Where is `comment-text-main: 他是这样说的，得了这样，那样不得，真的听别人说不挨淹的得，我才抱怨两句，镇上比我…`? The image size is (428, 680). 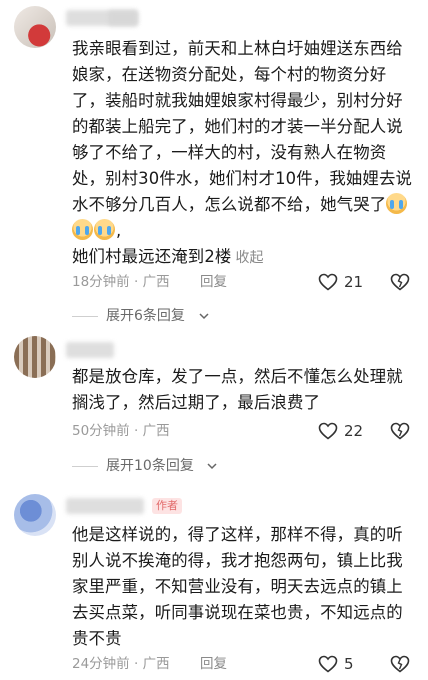 comment-text-main: 他是这样说的，得了这样，那样不得，真的听别人说不挨淹的得，我才抱怨两句，镇上比我… is located at coordinates (237, 586).